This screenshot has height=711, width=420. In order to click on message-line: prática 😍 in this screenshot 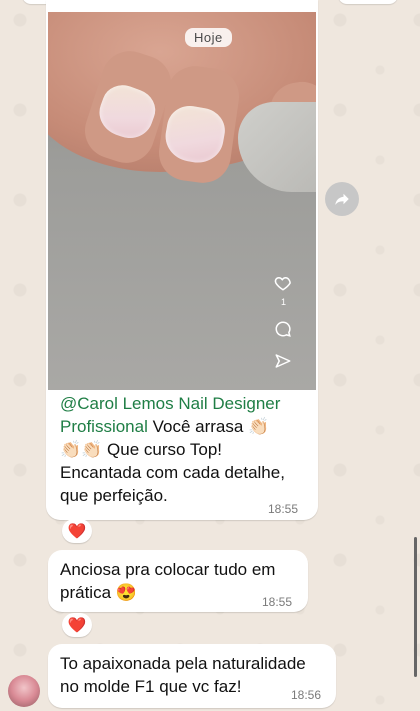, I will do `click(98, 592)`.